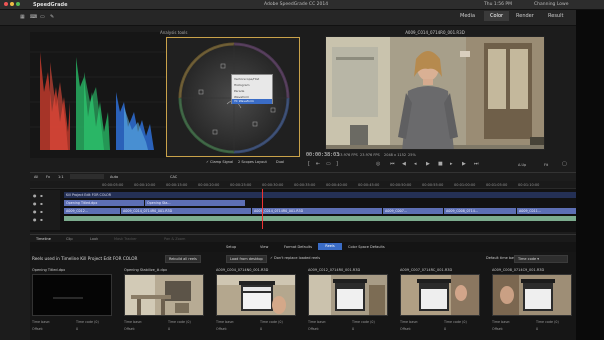  I want to click on viewer-mode: A.Up, so click(522, 165).